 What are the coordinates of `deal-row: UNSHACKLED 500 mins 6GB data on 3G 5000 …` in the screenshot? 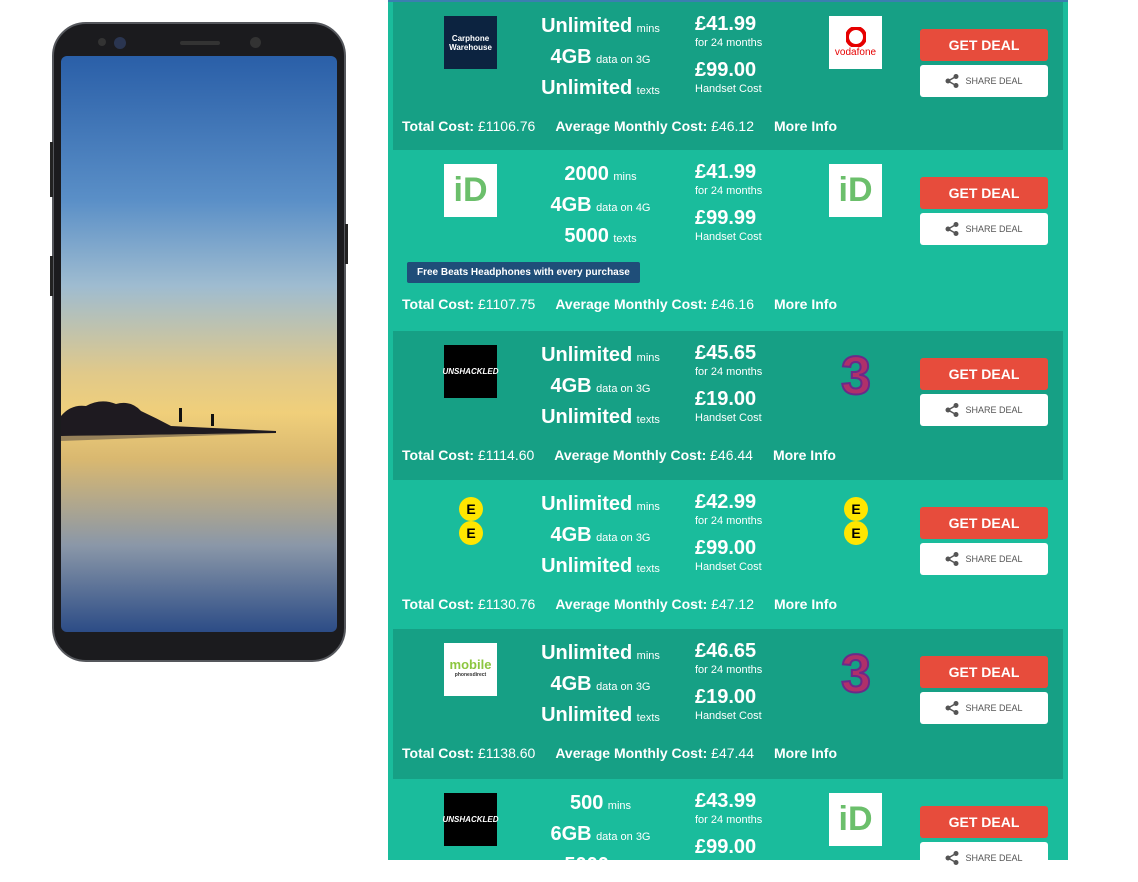 It's located at (728, 827).